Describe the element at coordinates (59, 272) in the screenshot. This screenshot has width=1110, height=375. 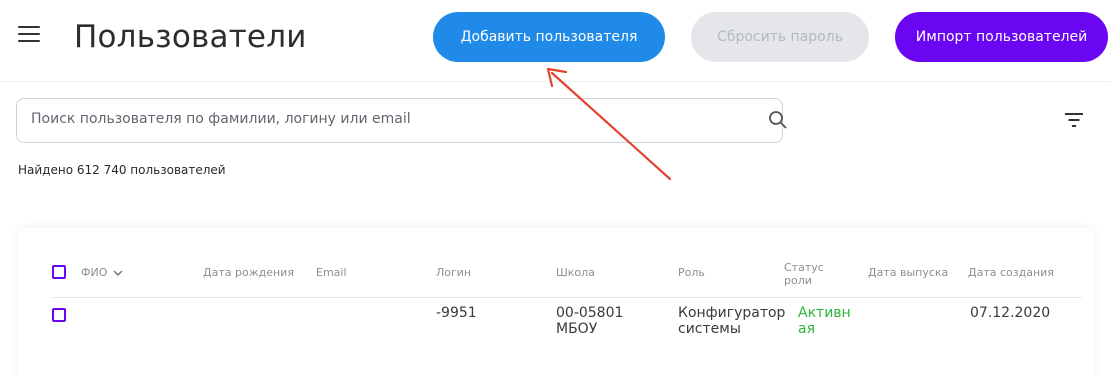
I see `select-all-checkbox` at that location.